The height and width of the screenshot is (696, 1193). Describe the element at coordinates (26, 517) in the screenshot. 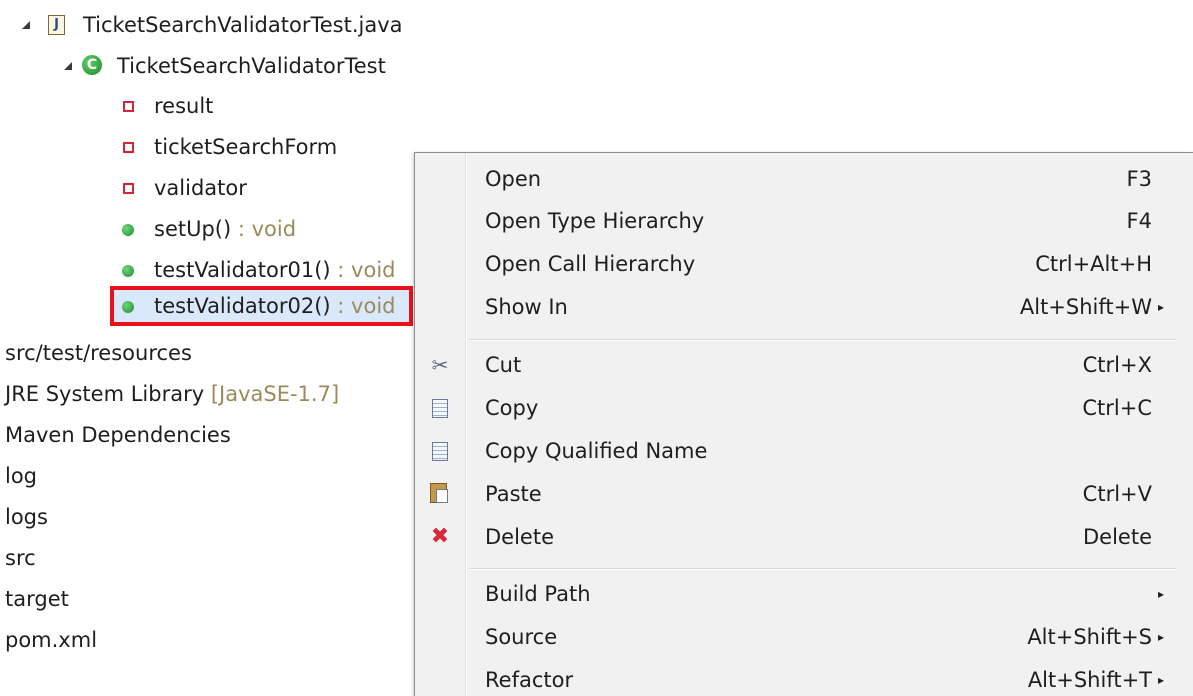

I see `folder-label: logs` at that location.